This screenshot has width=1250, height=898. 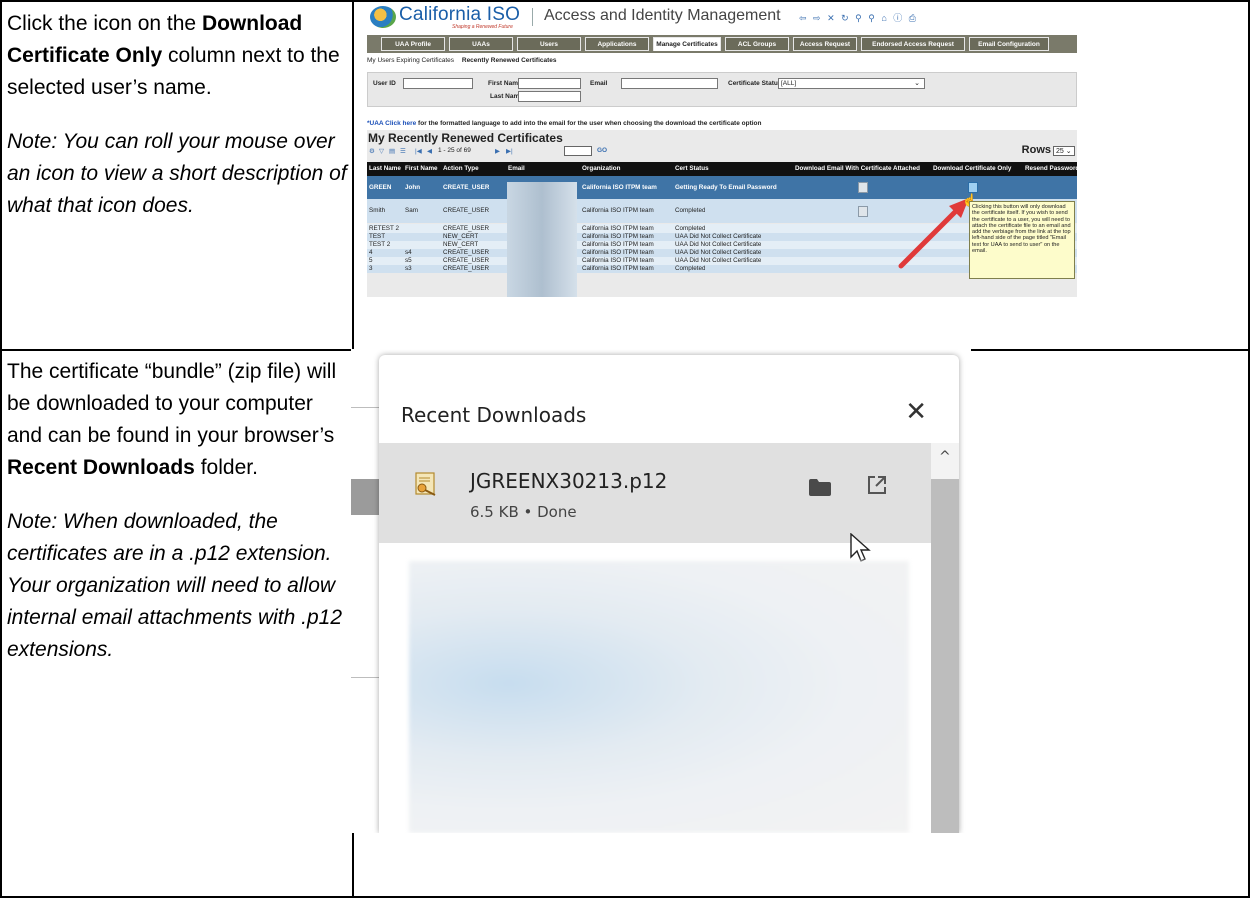 I want to click on uaa-click-here-link: *UAA Click here, so click(x=391, y=123).